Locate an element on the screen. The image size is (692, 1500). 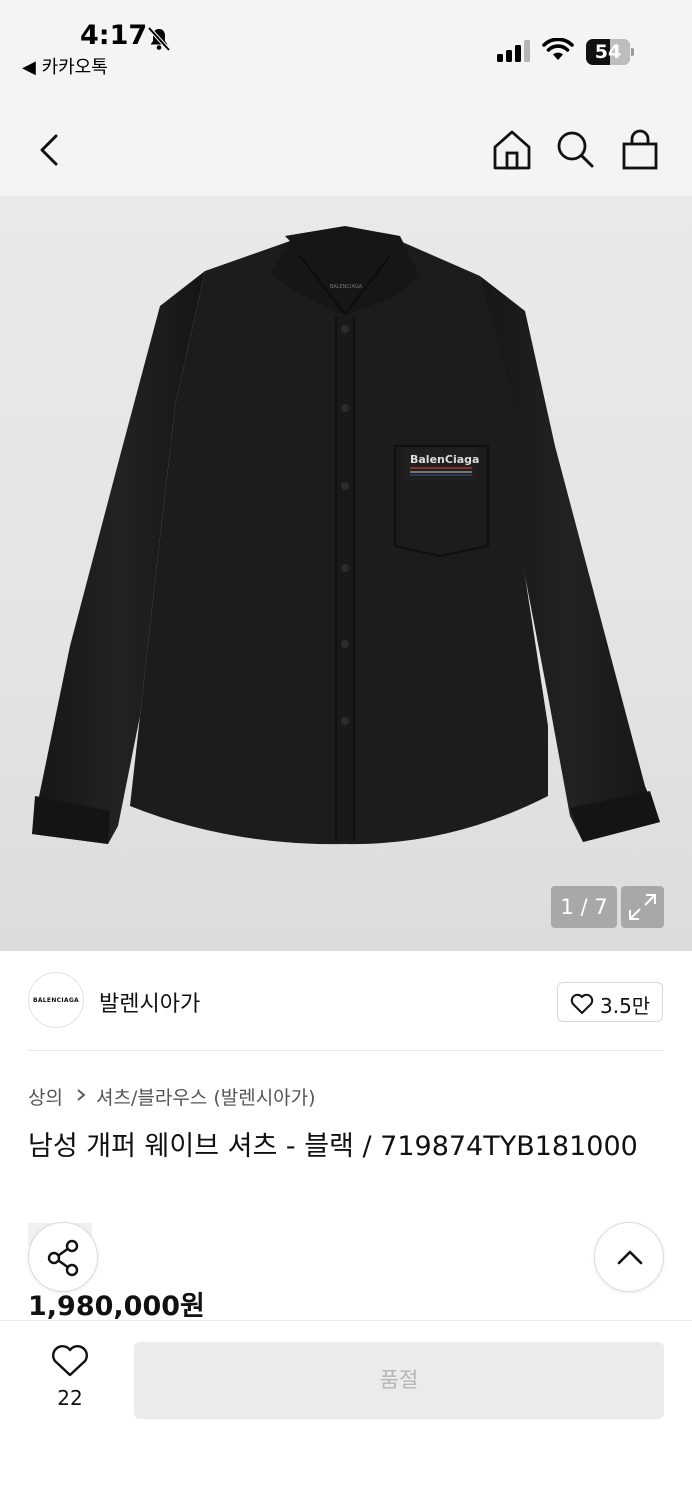
svg-text: BALENCIAGA is located at coordinates (346, 287).